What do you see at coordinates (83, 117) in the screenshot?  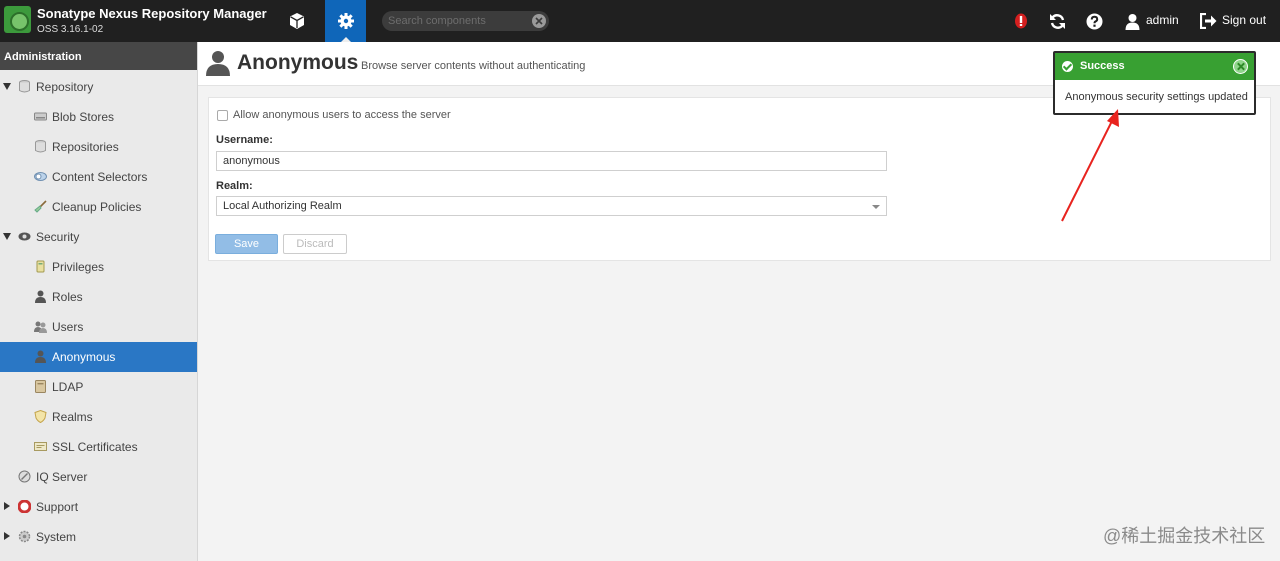 I see `sidebar-item-label: Blob Stores` at bounding box center [83, 117].